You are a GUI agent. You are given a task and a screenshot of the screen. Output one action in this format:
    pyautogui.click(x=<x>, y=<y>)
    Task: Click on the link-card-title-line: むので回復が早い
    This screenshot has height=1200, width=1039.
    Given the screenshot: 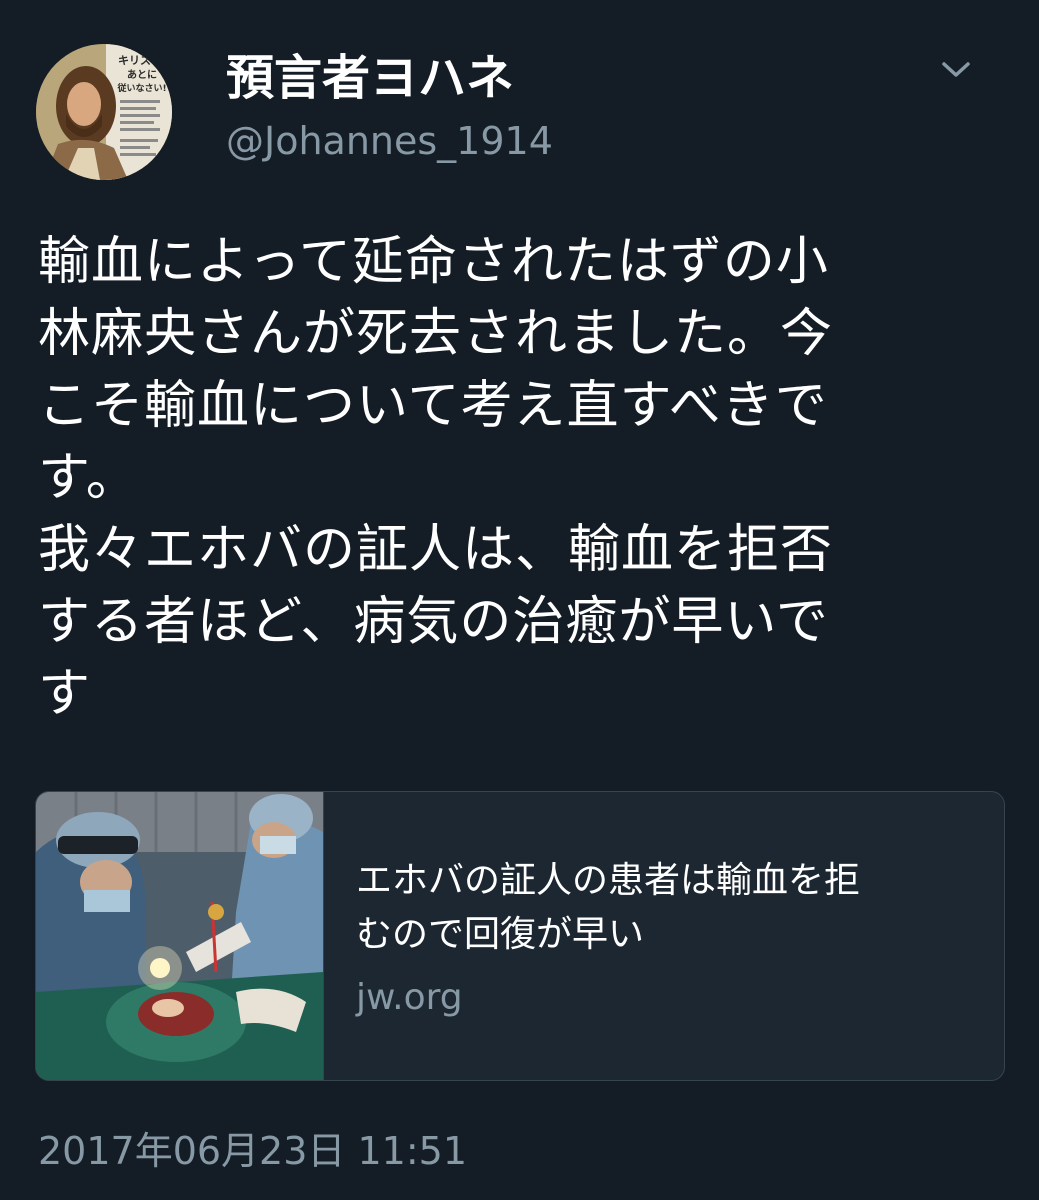 What is the action you would take?
    pyautogui.click(x=500, y=934)
    